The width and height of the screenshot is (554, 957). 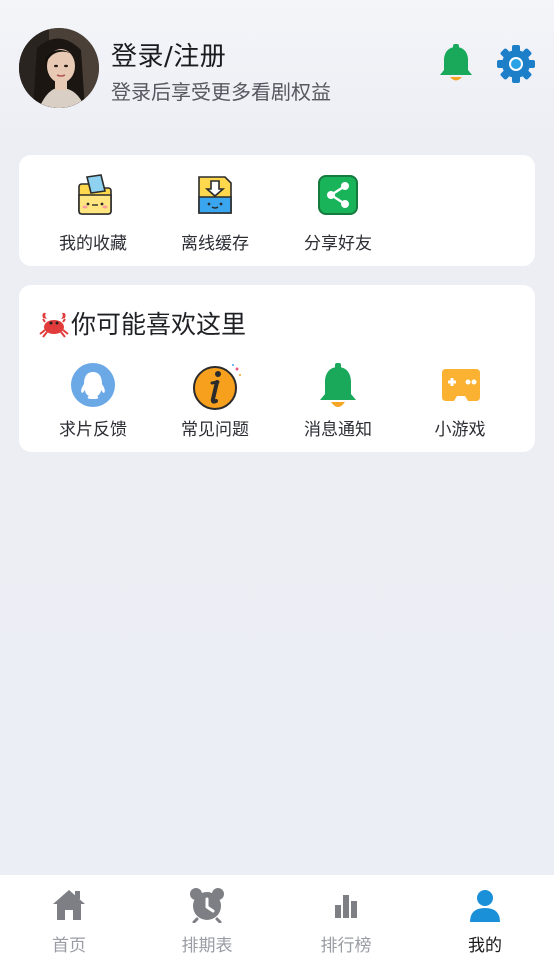 I want to click on tab-home-label: 首页, so click(x=69, y=946).